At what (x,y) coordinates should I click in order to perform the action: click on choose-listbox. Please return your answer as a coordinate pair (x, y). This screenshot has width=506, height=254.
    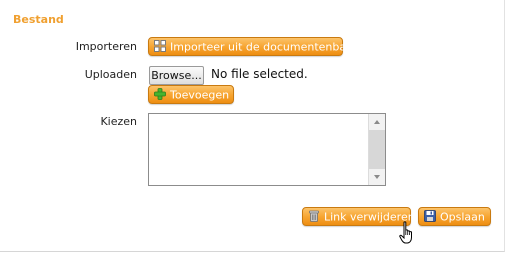
    Looking at the image, I should click on (267, 149).